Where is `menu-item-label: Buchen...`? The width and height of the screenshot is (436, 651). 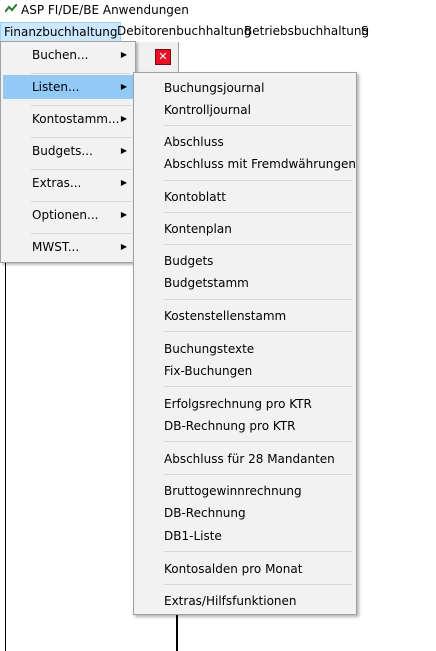
menu-item-label: Buchen... is located at coordinates (60, 55).